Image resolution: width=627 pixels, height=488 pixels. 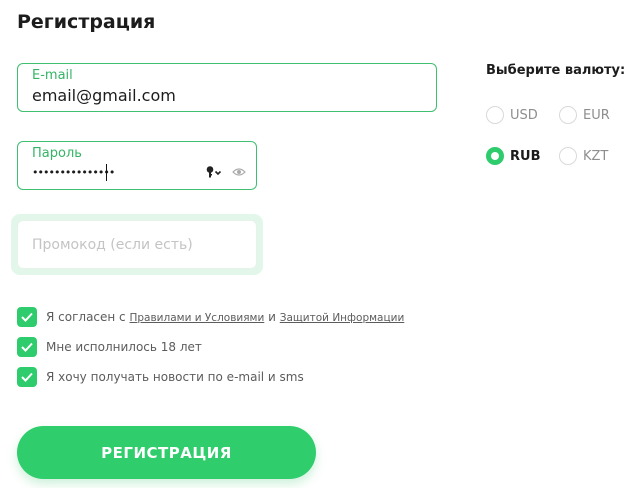 What do you see at coordinates (556, 70) in the screenshot?
I see `currency-title: Выберите валюту:` at bounding box center [556, 70].